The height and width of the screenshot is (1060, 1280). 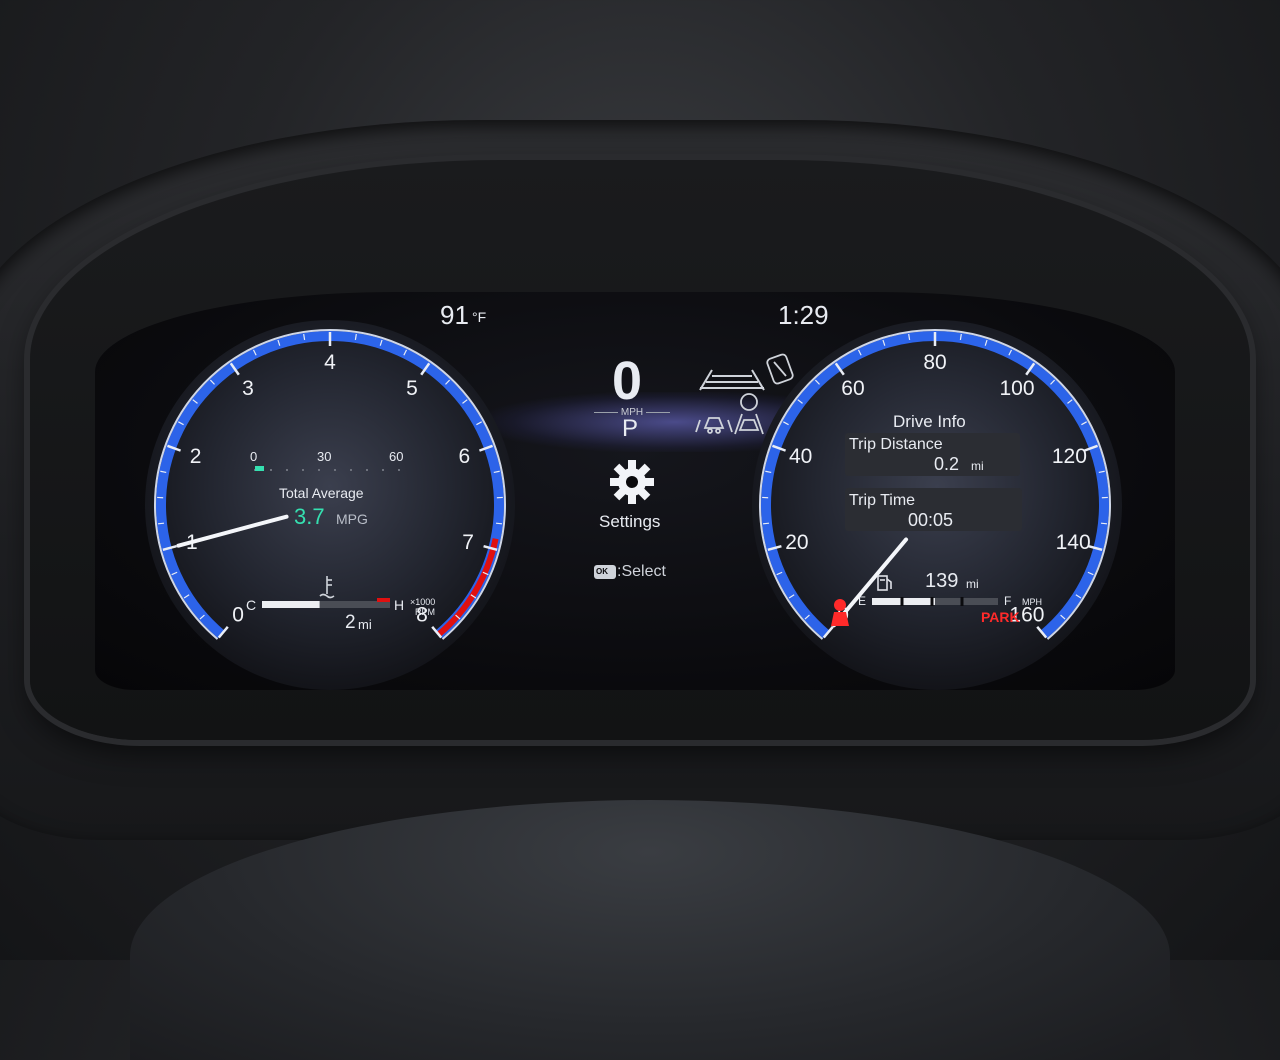 What do you see at coordinates (929, 422) in the screenshot?
I see `drive-info-title: Drive Info` at bounding box center [929, 422].